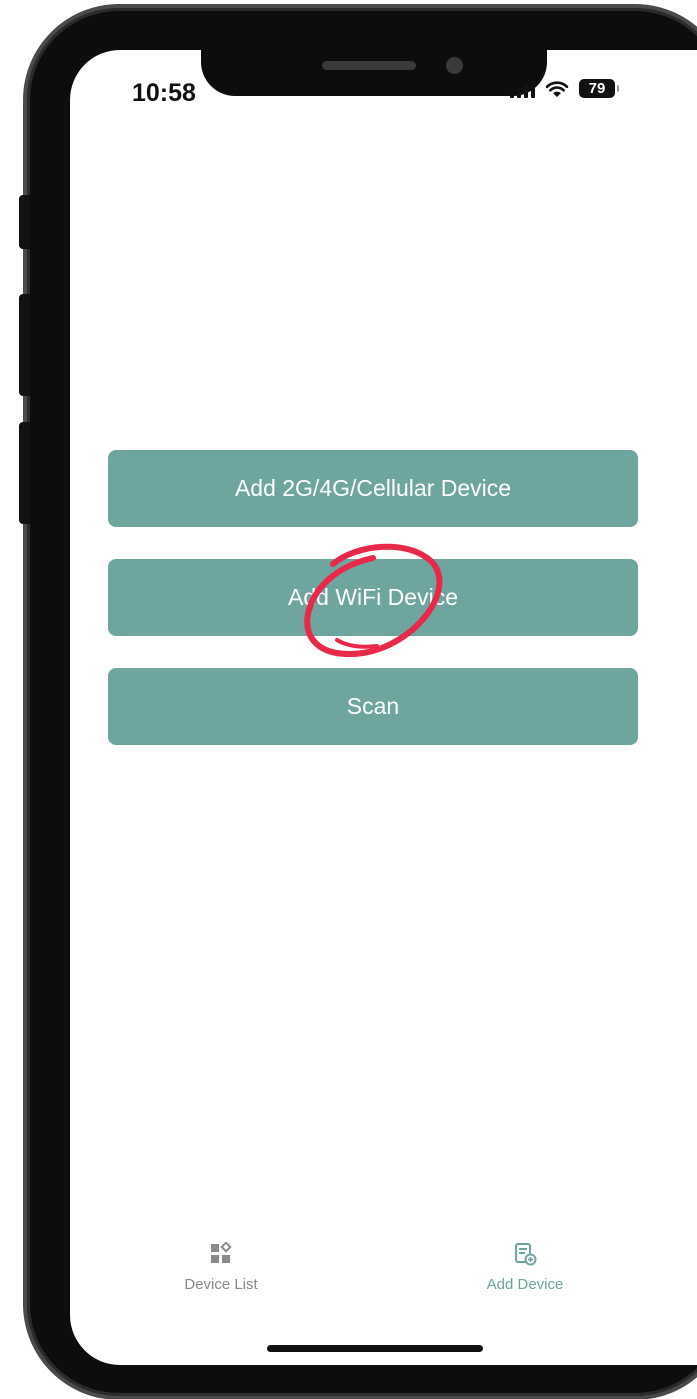  Describe the element at coordinates (375, 1348) in the screenshot. I see `home-indicator` at that location.